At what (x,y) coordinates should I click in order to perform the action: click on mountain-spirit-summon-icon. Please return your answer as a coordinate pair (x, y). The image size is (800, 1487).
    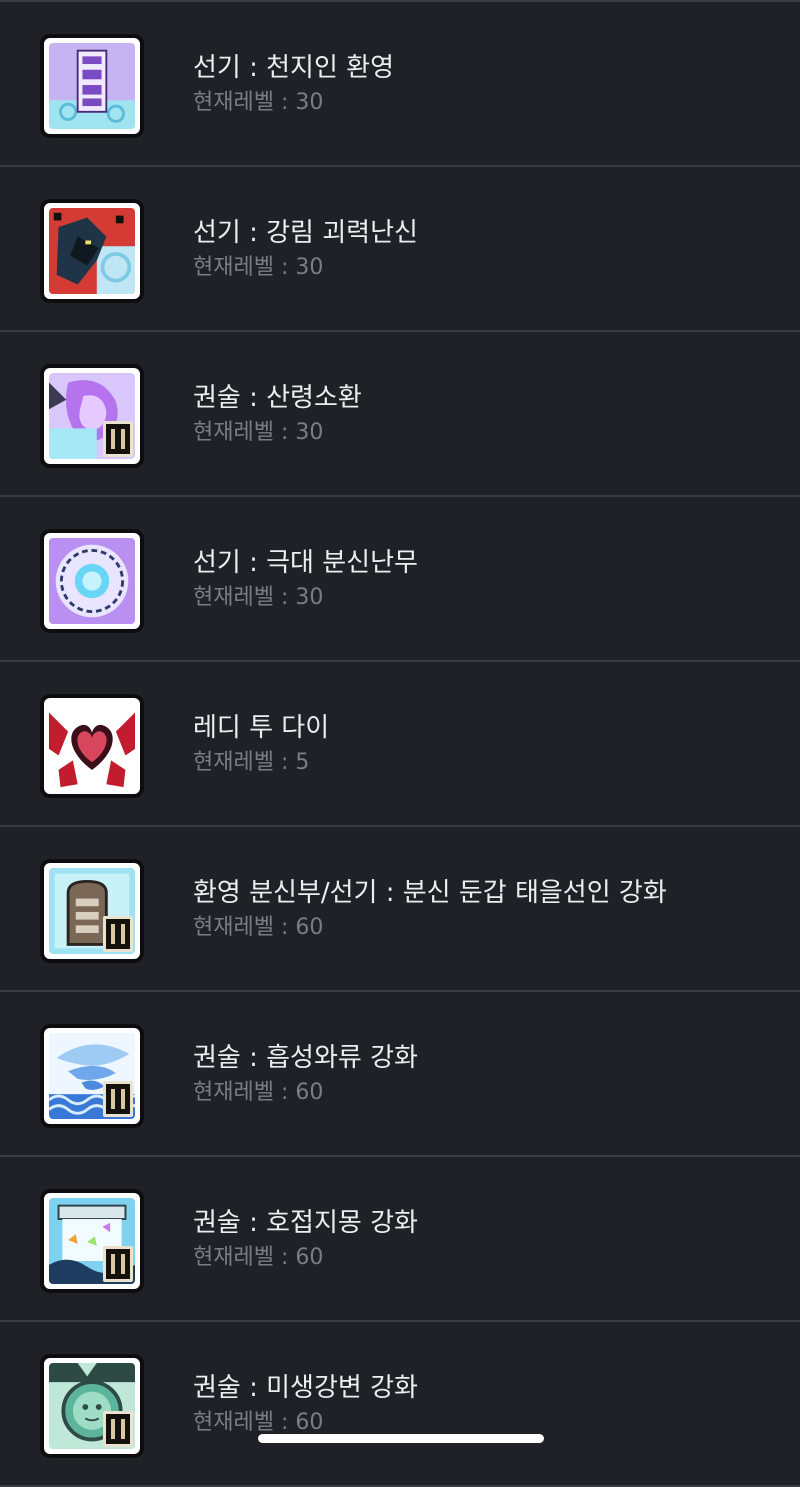
    Looking at the image, I should click on (92, 416).